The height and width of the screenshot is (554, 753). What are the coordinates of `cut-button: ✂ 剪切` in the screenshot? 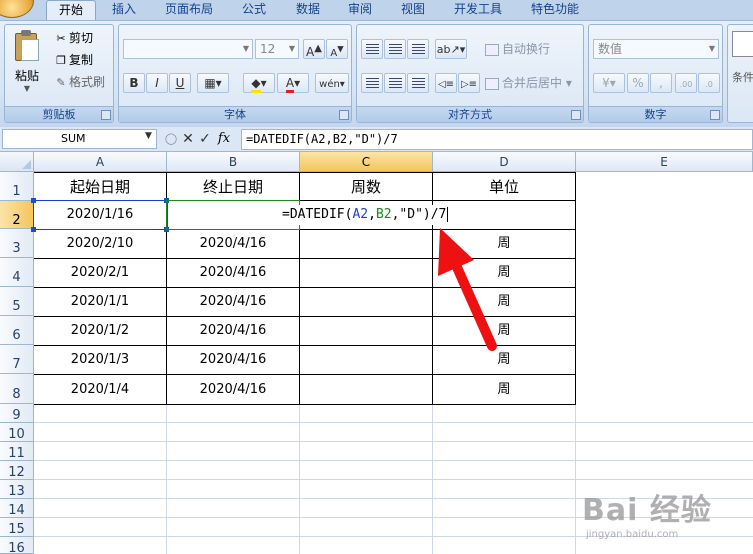 It's located at (73, 38).